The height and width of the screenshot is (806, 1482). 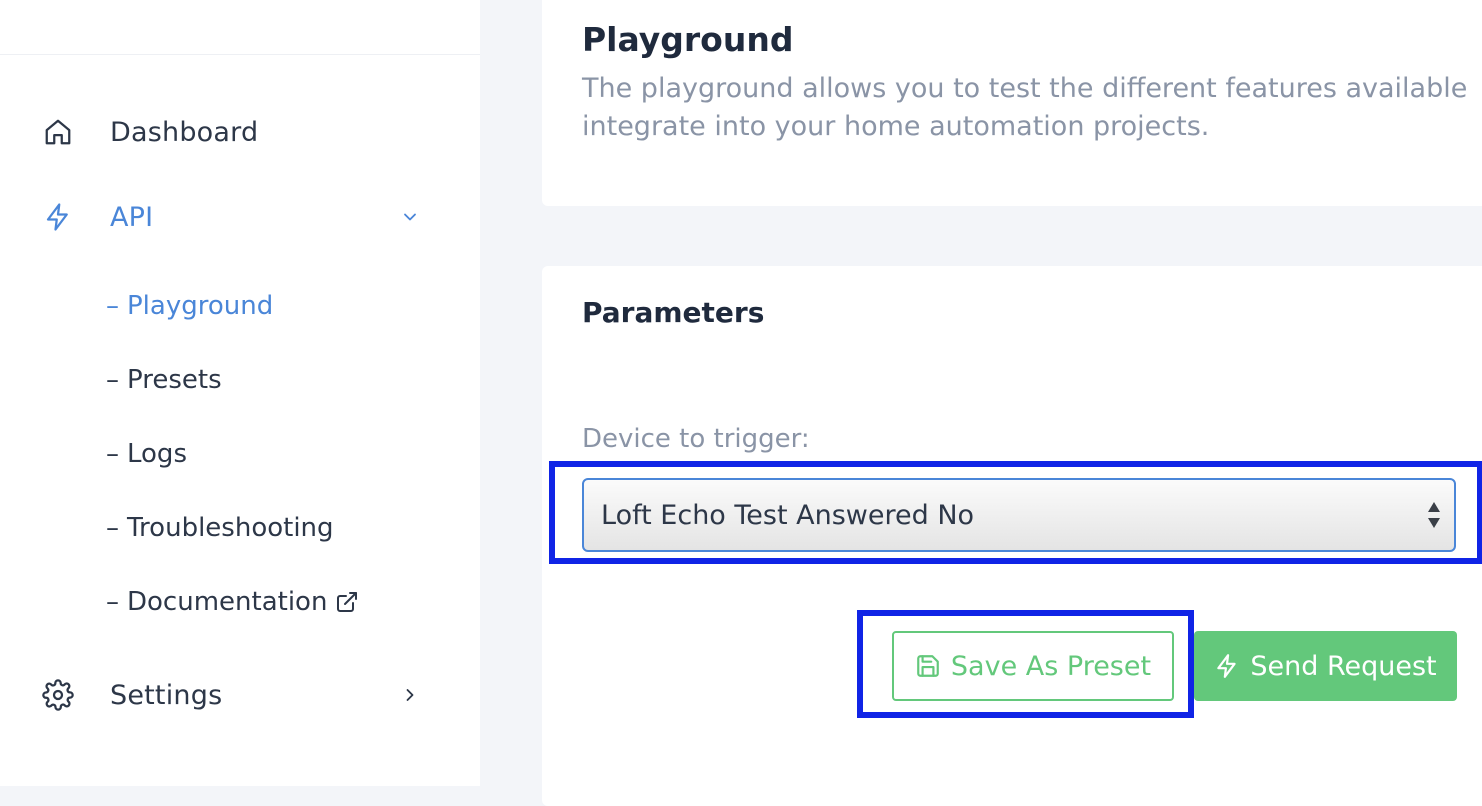 I want to click on sidebar-item-dashboard: Dashboard, so click(x=240, y=132).